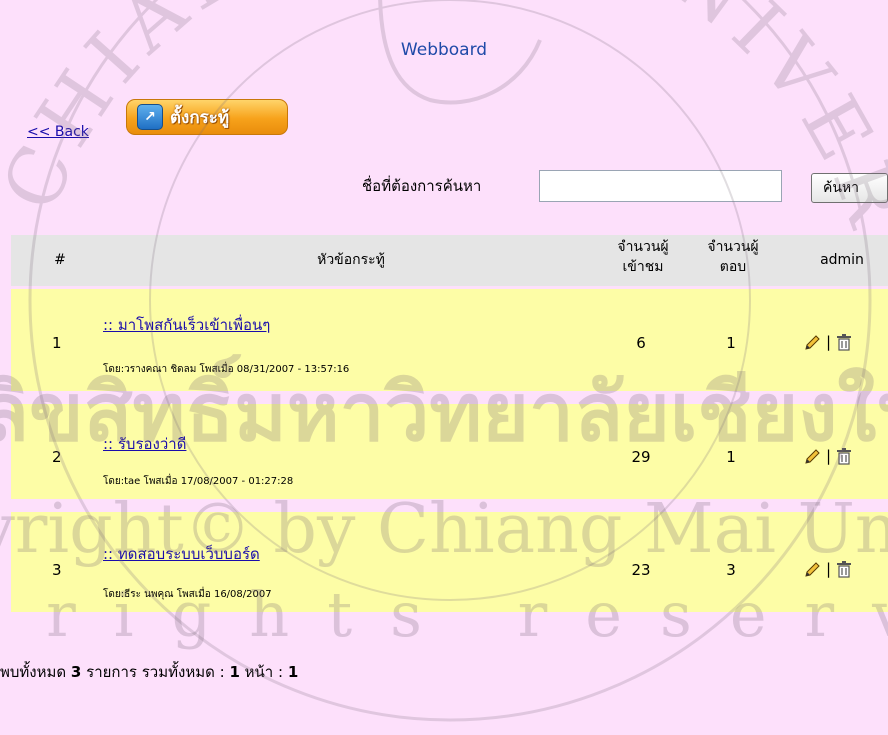 The height and width of the screenshot is (735, 888). What do you see at coordinates (641, 457) in the screenshot?
I see `views-count: 29` at bounding box center [641, 457].